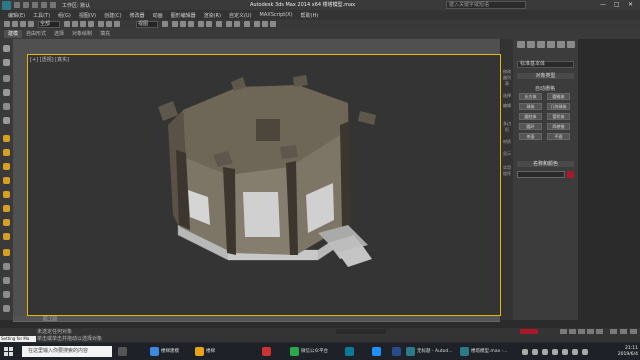  I want to click on layer-manager-icon, so click(219, 24).